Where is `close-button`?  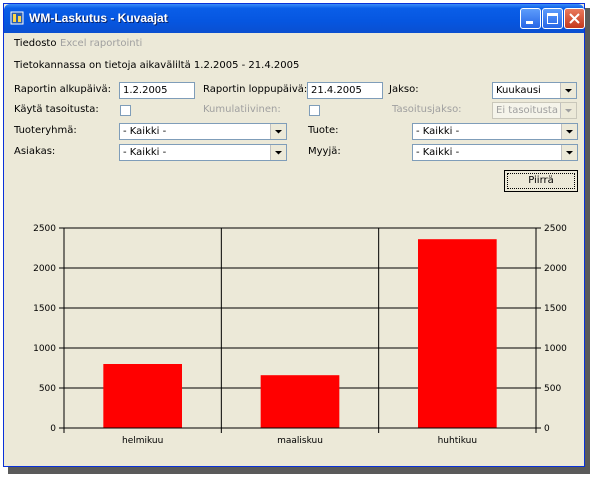
close-button is located at coordinates (574, 18).